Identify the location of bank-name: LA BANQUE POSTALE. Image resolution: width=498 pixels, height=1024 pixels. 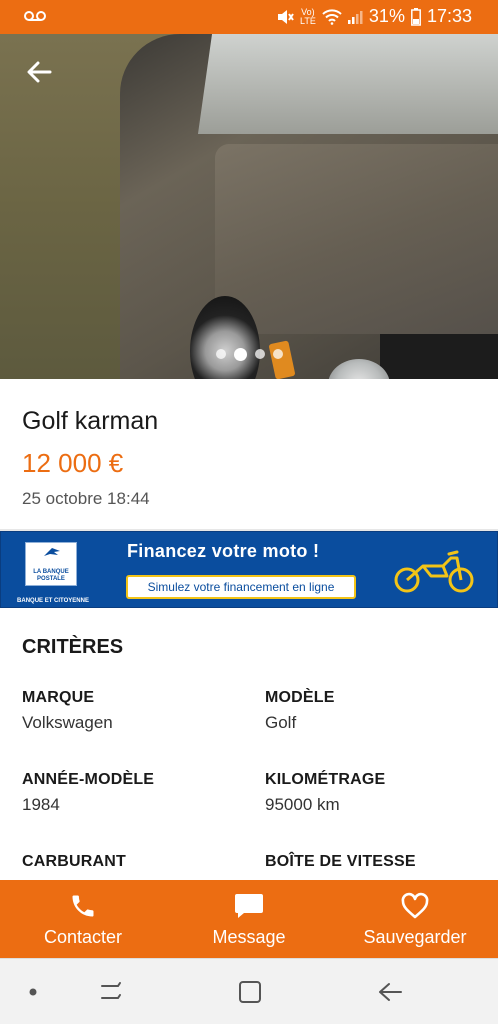
(51, 575).